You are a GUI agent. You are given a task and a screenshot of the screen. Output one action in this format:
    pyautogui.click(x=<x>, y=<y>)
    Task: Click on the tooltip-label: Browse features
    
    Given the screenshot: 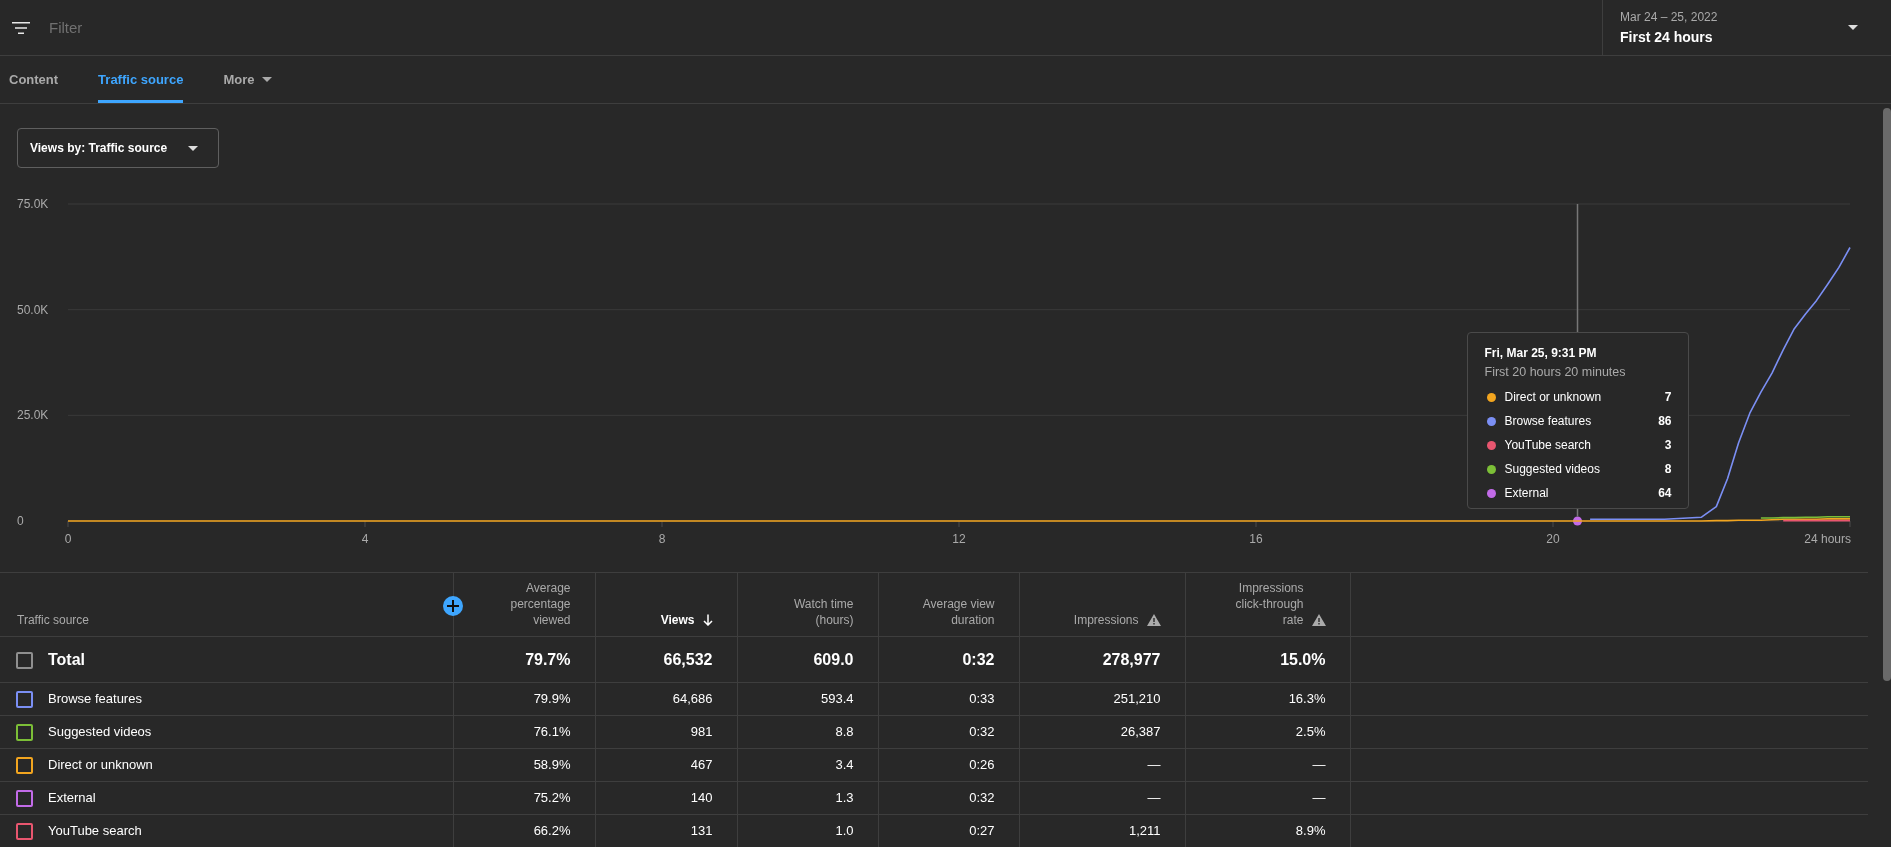 What is the action you would take?
    pyautogui.click(x=1548, y=421)
    